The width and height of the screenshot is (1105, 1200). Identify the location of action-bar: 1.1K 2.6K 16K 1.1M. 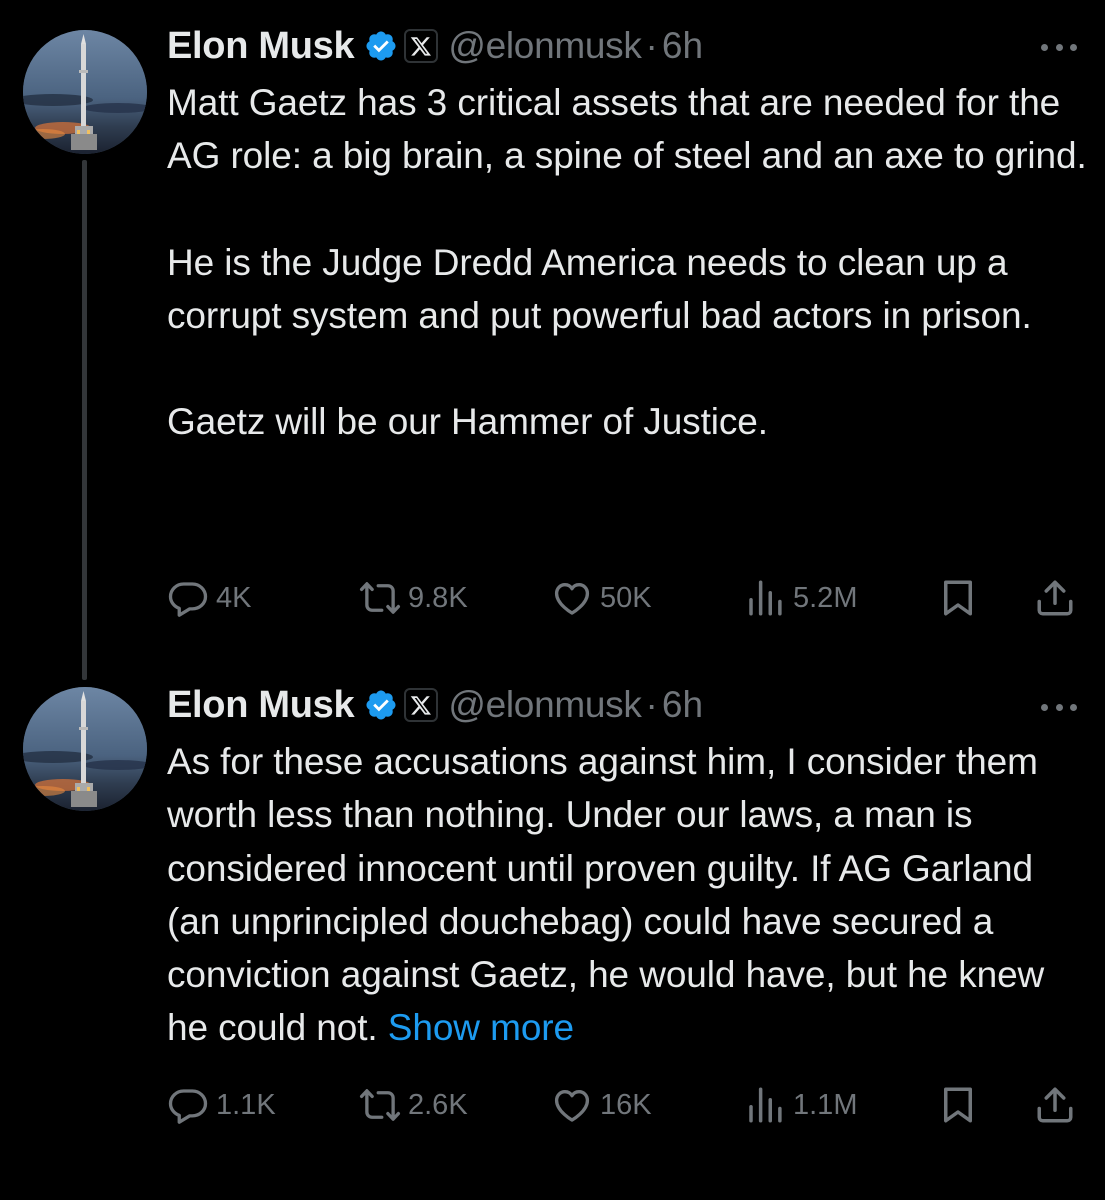
(624, 1105).